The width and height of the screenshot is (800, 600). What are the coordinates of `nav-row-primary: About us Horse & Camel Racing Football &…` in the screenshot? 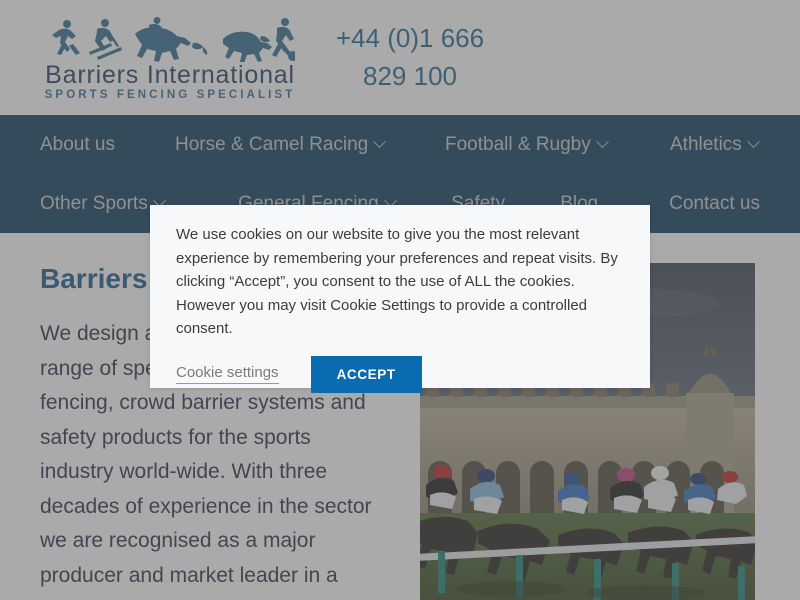 It's located at (400, 144).